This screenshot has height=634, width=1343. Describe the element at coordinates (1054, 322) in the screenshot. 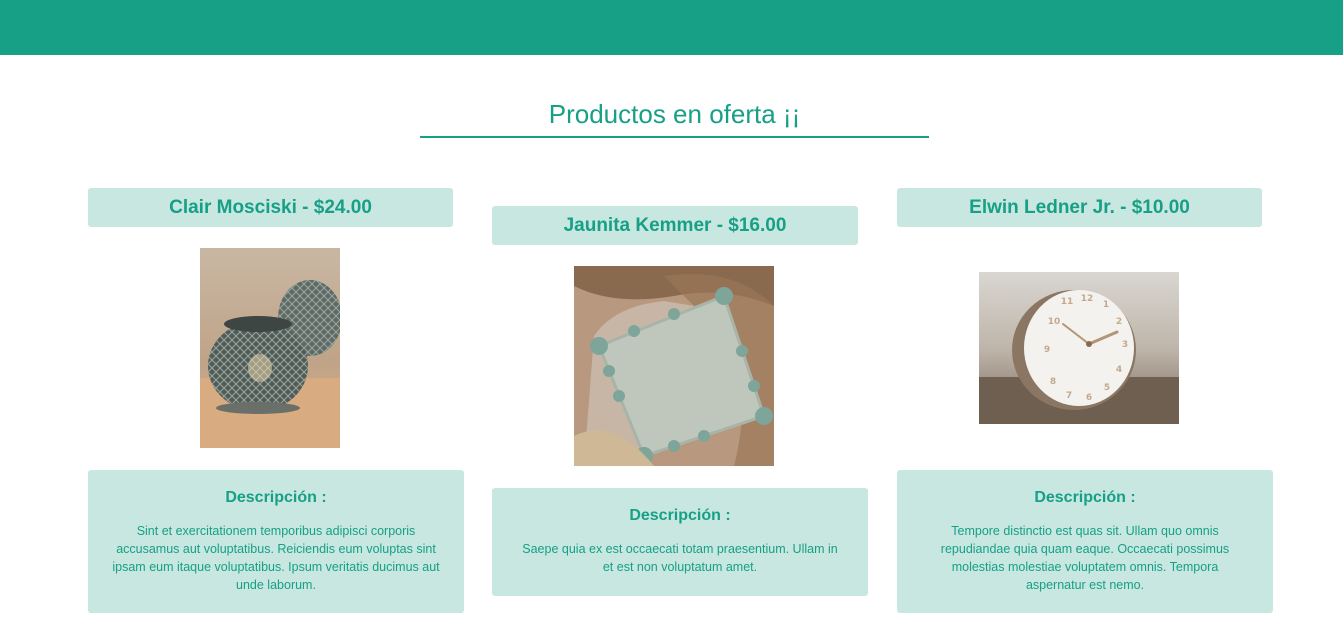

I see `svg-text: 10` at that location.